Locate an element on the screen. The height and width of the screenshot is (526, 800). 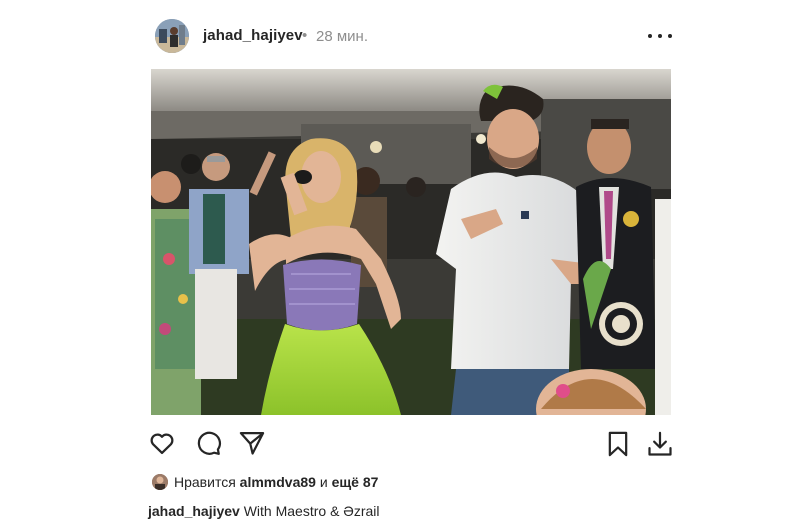
heart-icon is located at coordinates (162, 443).